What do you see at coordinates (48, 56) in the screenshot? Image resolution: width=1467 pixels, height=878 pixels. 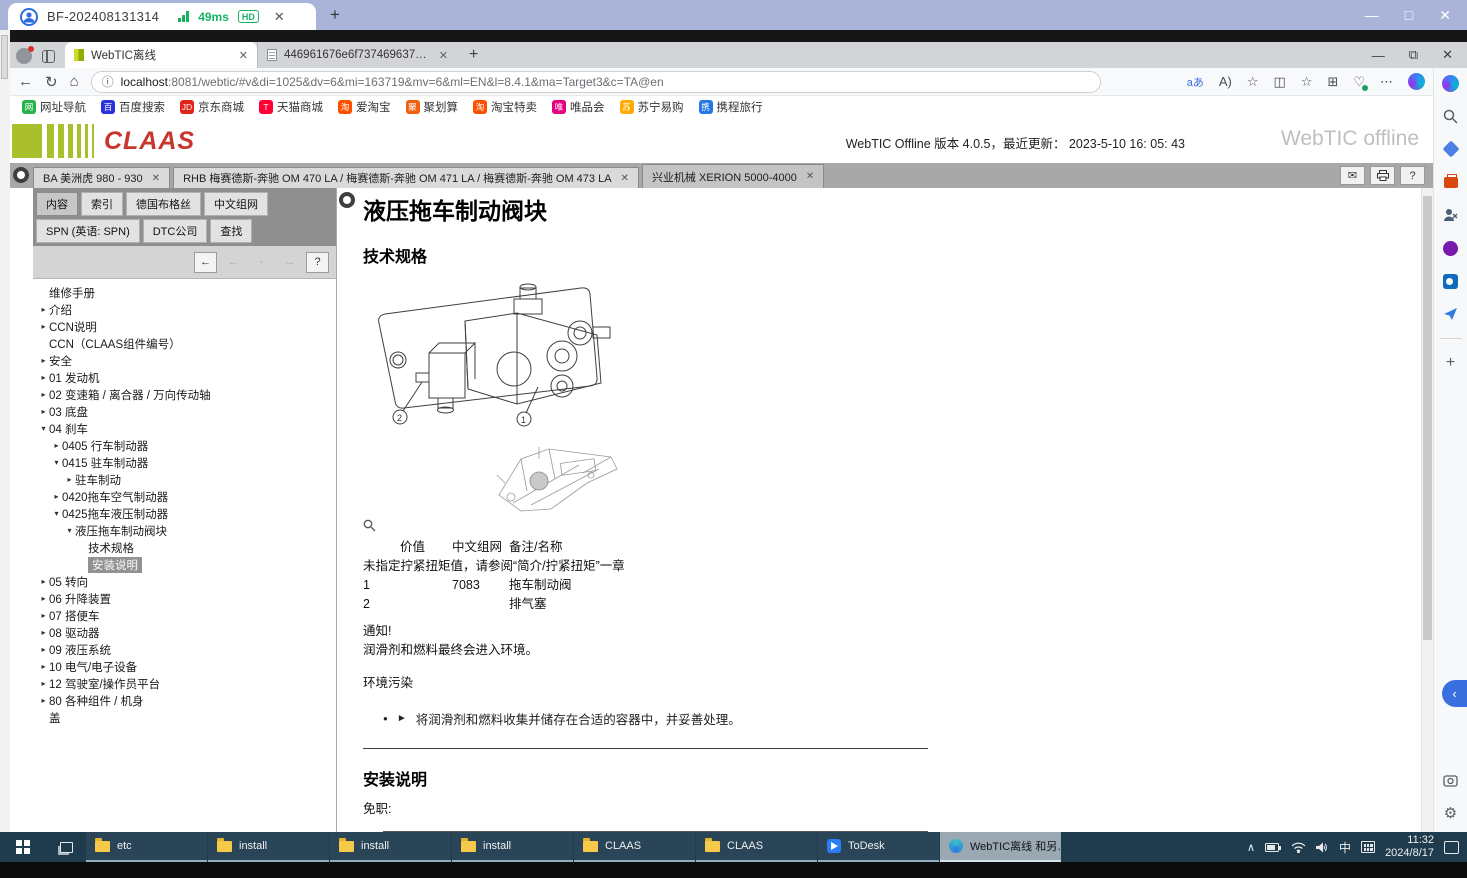 I see `tab-actions-icon` at bounding box center [48, 56].